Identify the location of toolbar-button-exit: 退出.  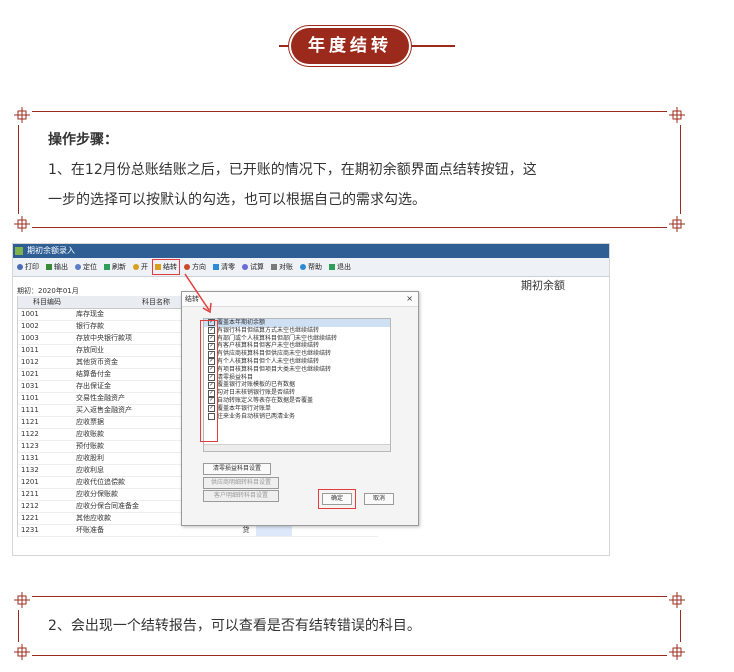
(340, 267).